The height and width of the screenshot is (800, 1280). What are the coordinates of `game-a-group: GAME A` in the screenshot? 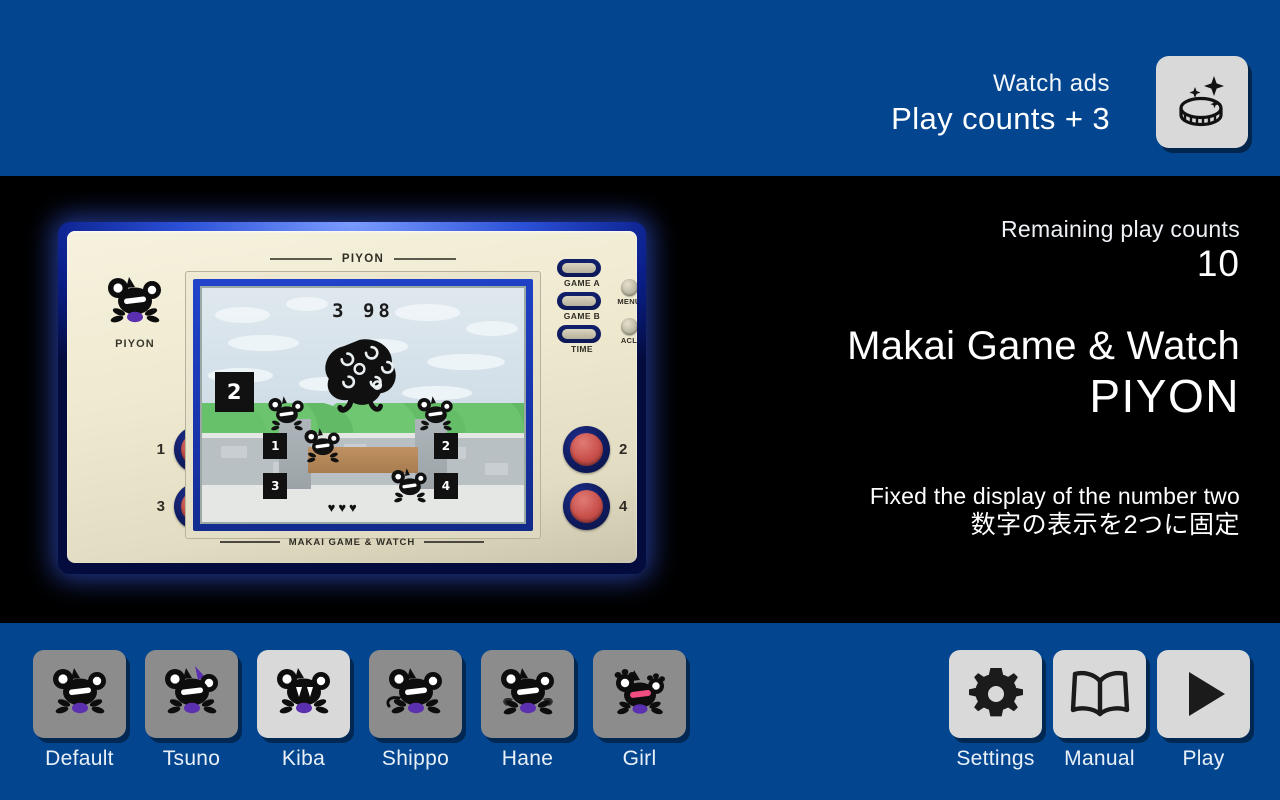 It's located at (582, 273).